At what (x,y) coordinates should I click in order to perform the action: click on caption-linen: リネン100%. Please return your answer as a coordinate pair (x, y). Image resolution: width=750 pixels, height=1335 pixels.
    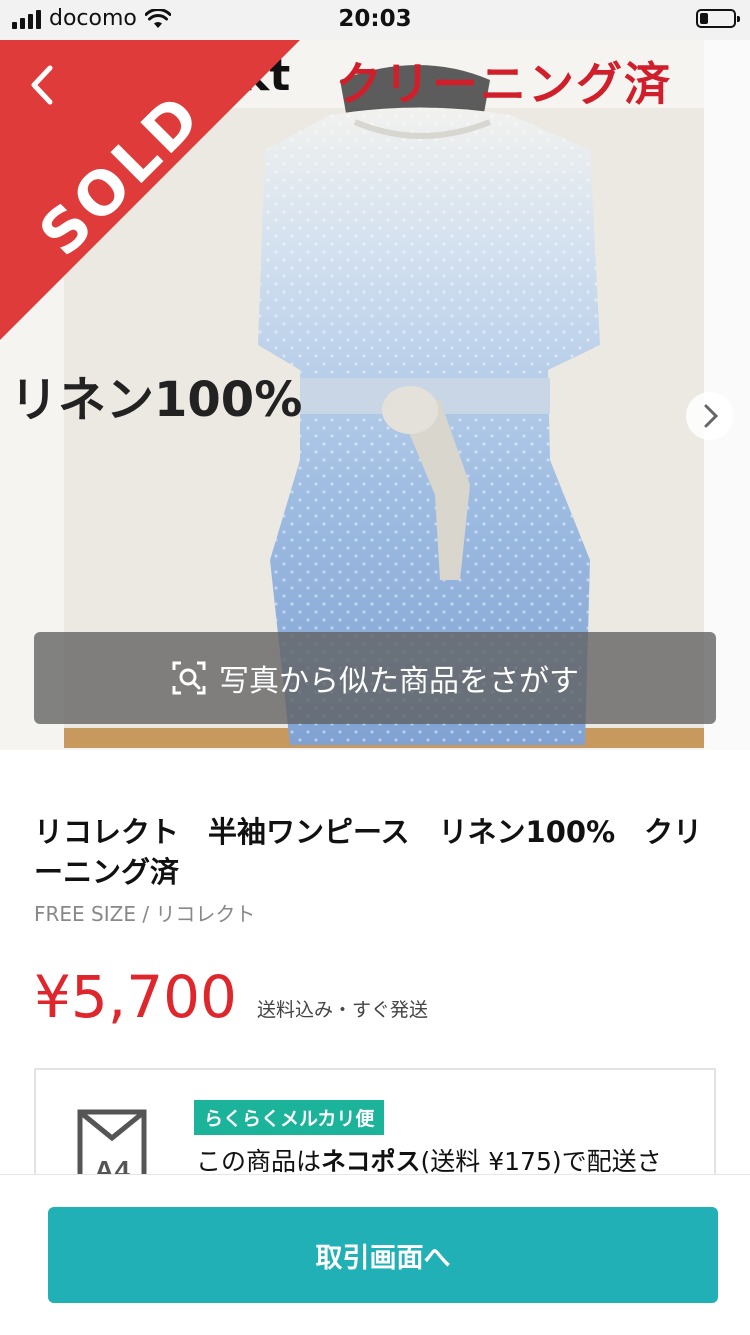
    Looking at the image, I should click on (156, 400).